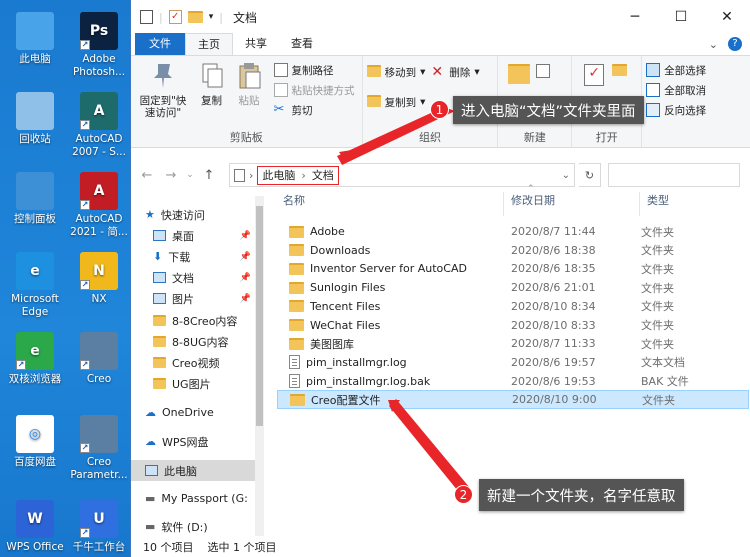  Describe the element at coordinates (314, 110) in the screenshot. I see `cut-button: ✂ 剪切` at that location.